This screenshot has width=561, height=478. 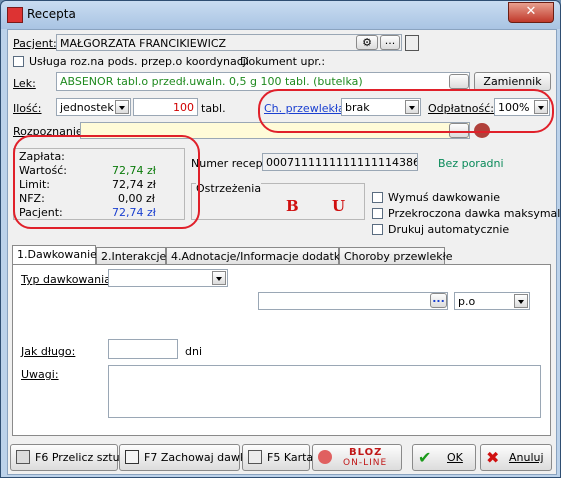 I want to click on card-button: F5 Karta, so click(x=278, y=457).